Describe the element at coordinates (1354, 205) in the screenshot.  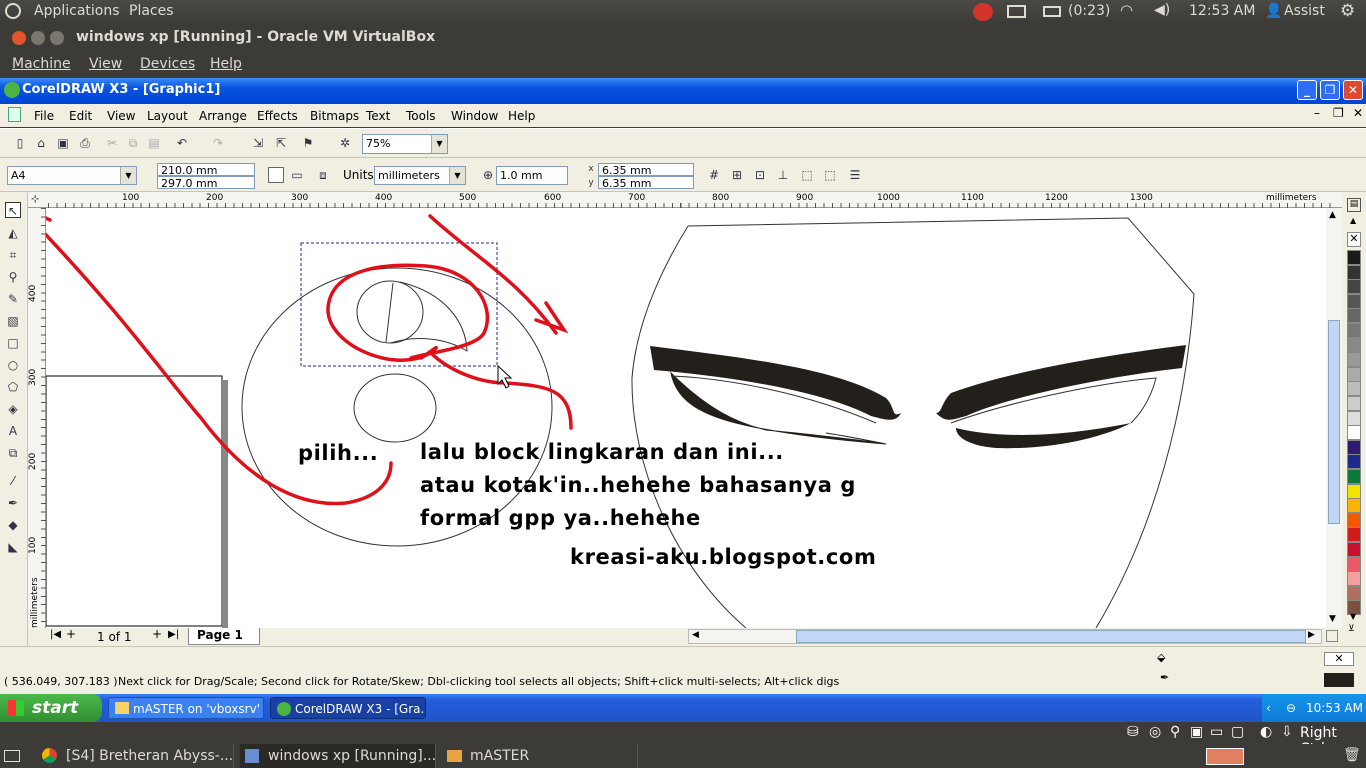
I see `palette-flyout-icon: ▤` at that location.